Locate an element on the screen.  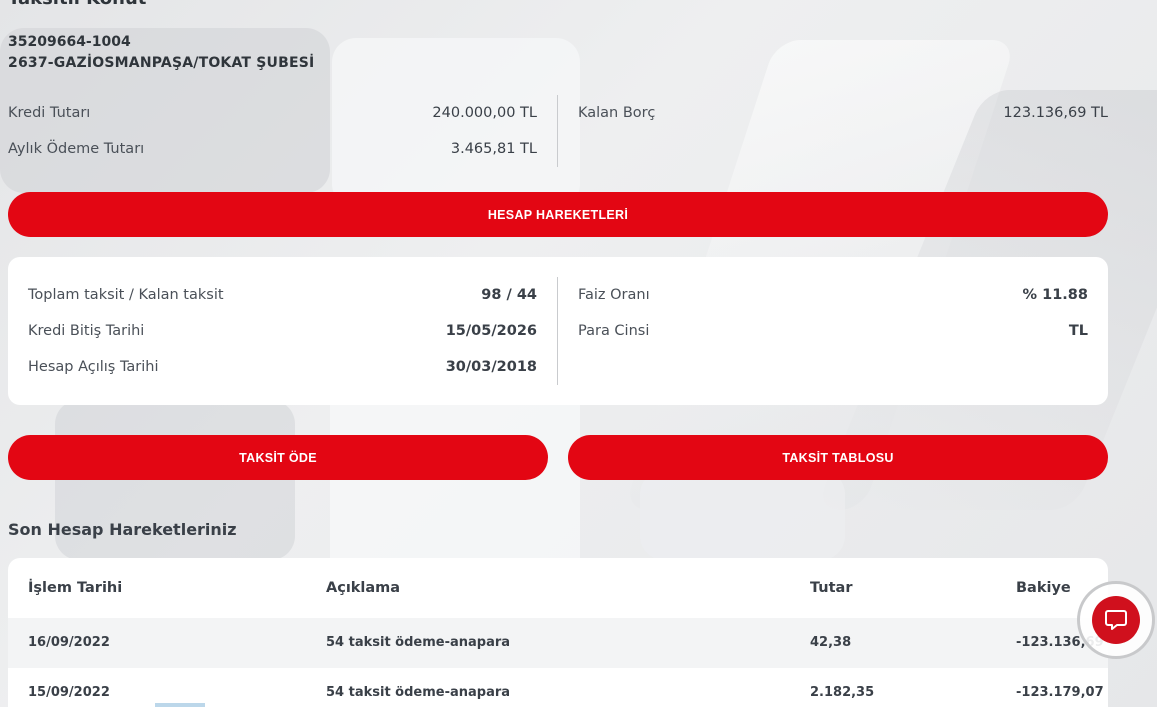
column-header-date: İşlem Tarihi is located at coordinates (75, 588).